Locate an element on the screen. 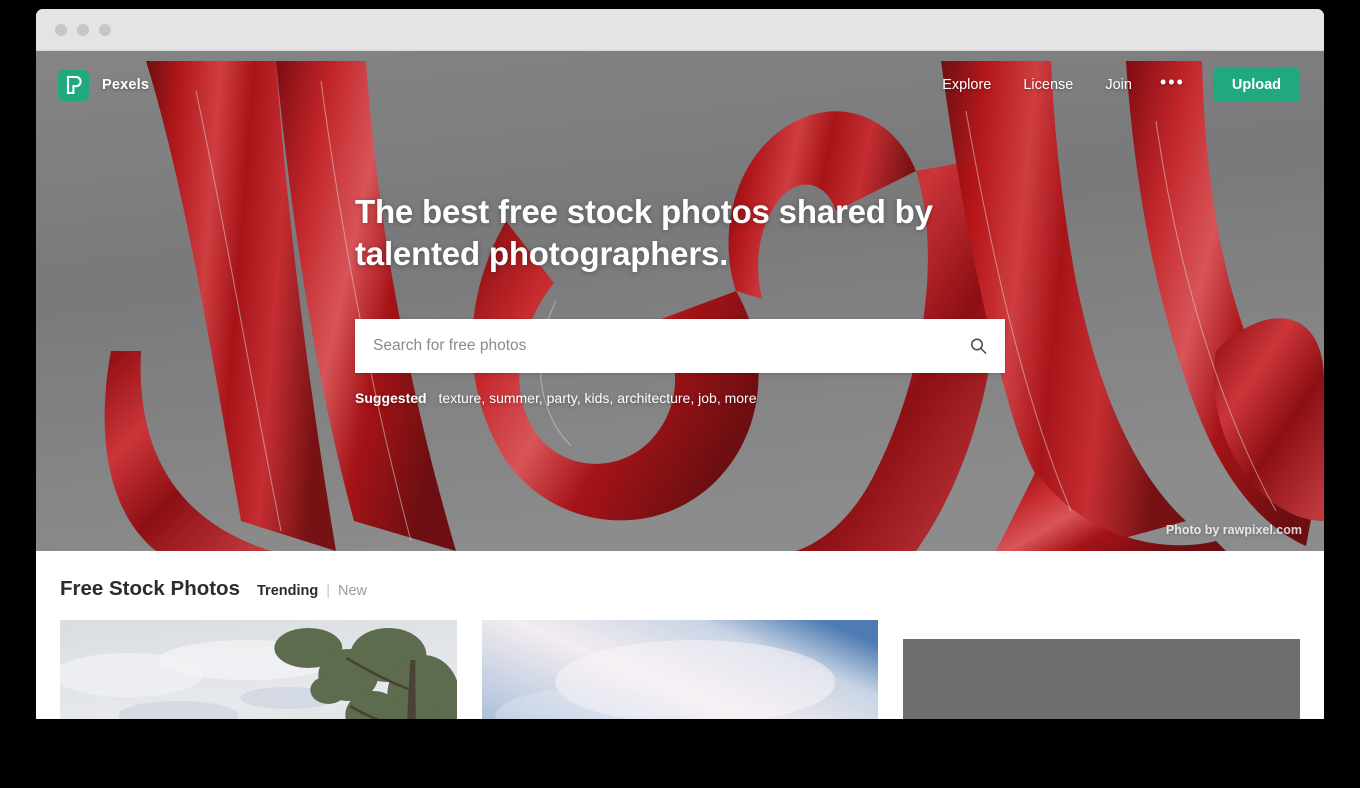 Image resolution: width=1360 pixels, height=788 pixels. window-controls is located at coordinates (83, 29).